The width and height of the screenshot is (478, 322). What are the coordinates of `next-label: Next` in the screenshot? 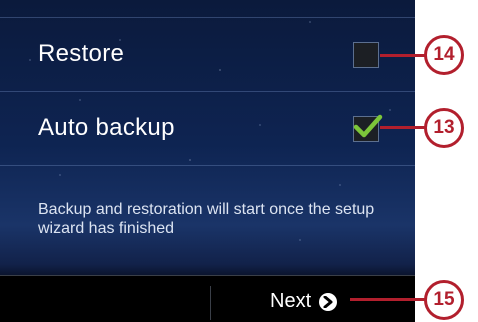 It's located at (291, 301).